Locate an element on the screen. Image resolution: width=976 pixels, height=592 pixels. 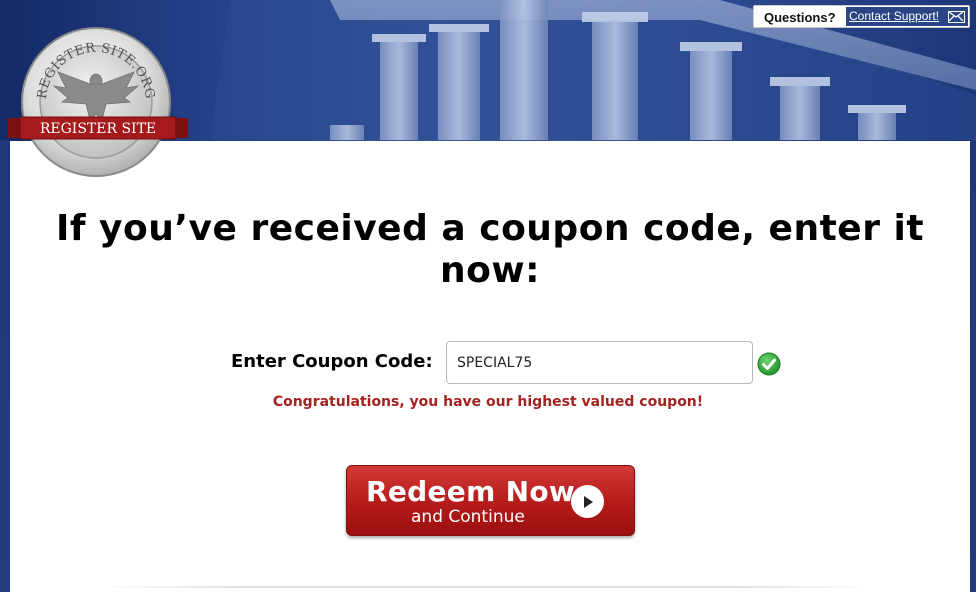
contact-support-link: Contact Support! is located at coordinates (907, 16).